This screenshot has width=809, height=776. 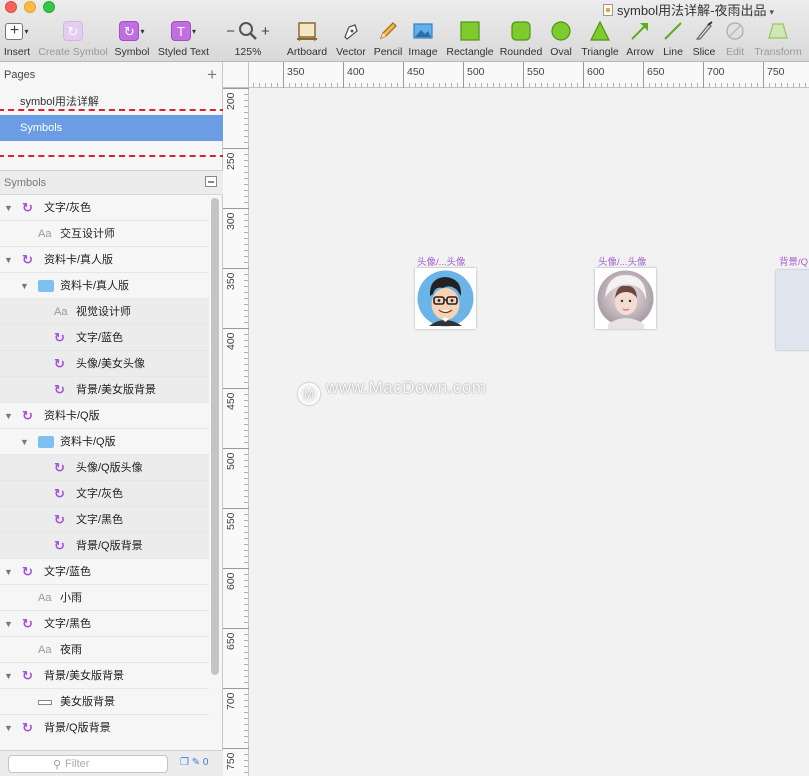 I want to click on symbol-button: ↻ ▾ Symbol, so click(x=132, y=40).